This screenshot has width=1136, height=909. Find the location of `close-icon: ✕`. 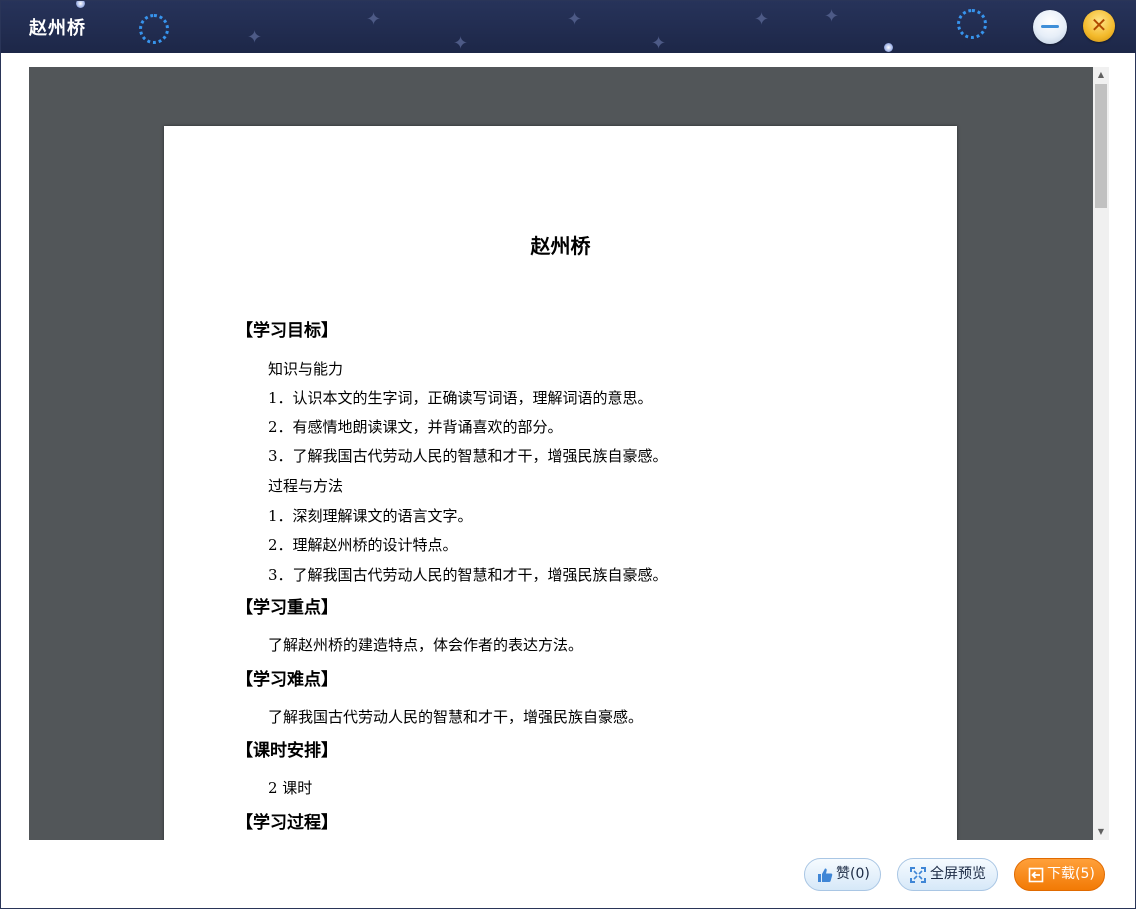

close-icon: ✕ is located at coordinates (1099, 25).